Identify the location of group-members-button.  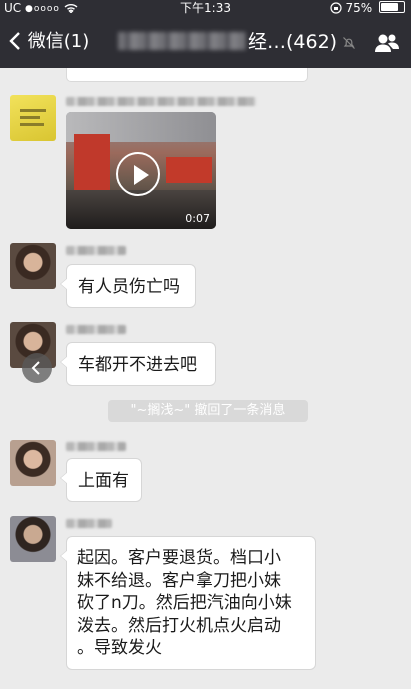
(387, 45).